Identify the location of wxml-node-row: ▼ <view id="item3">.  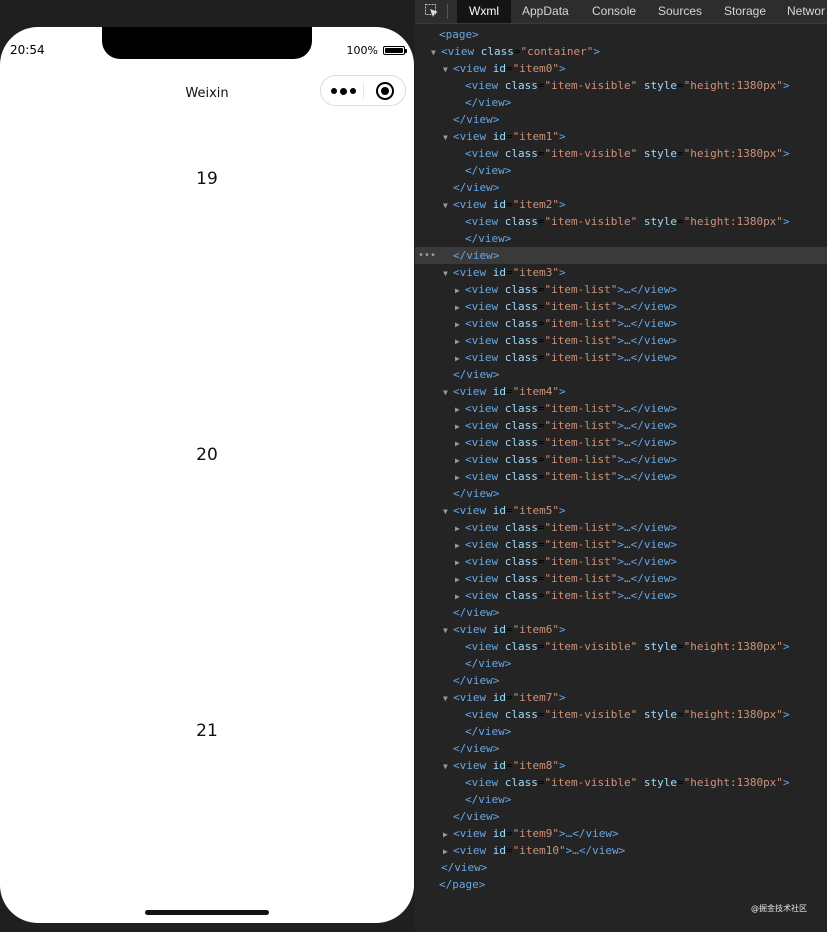
(621, 272).